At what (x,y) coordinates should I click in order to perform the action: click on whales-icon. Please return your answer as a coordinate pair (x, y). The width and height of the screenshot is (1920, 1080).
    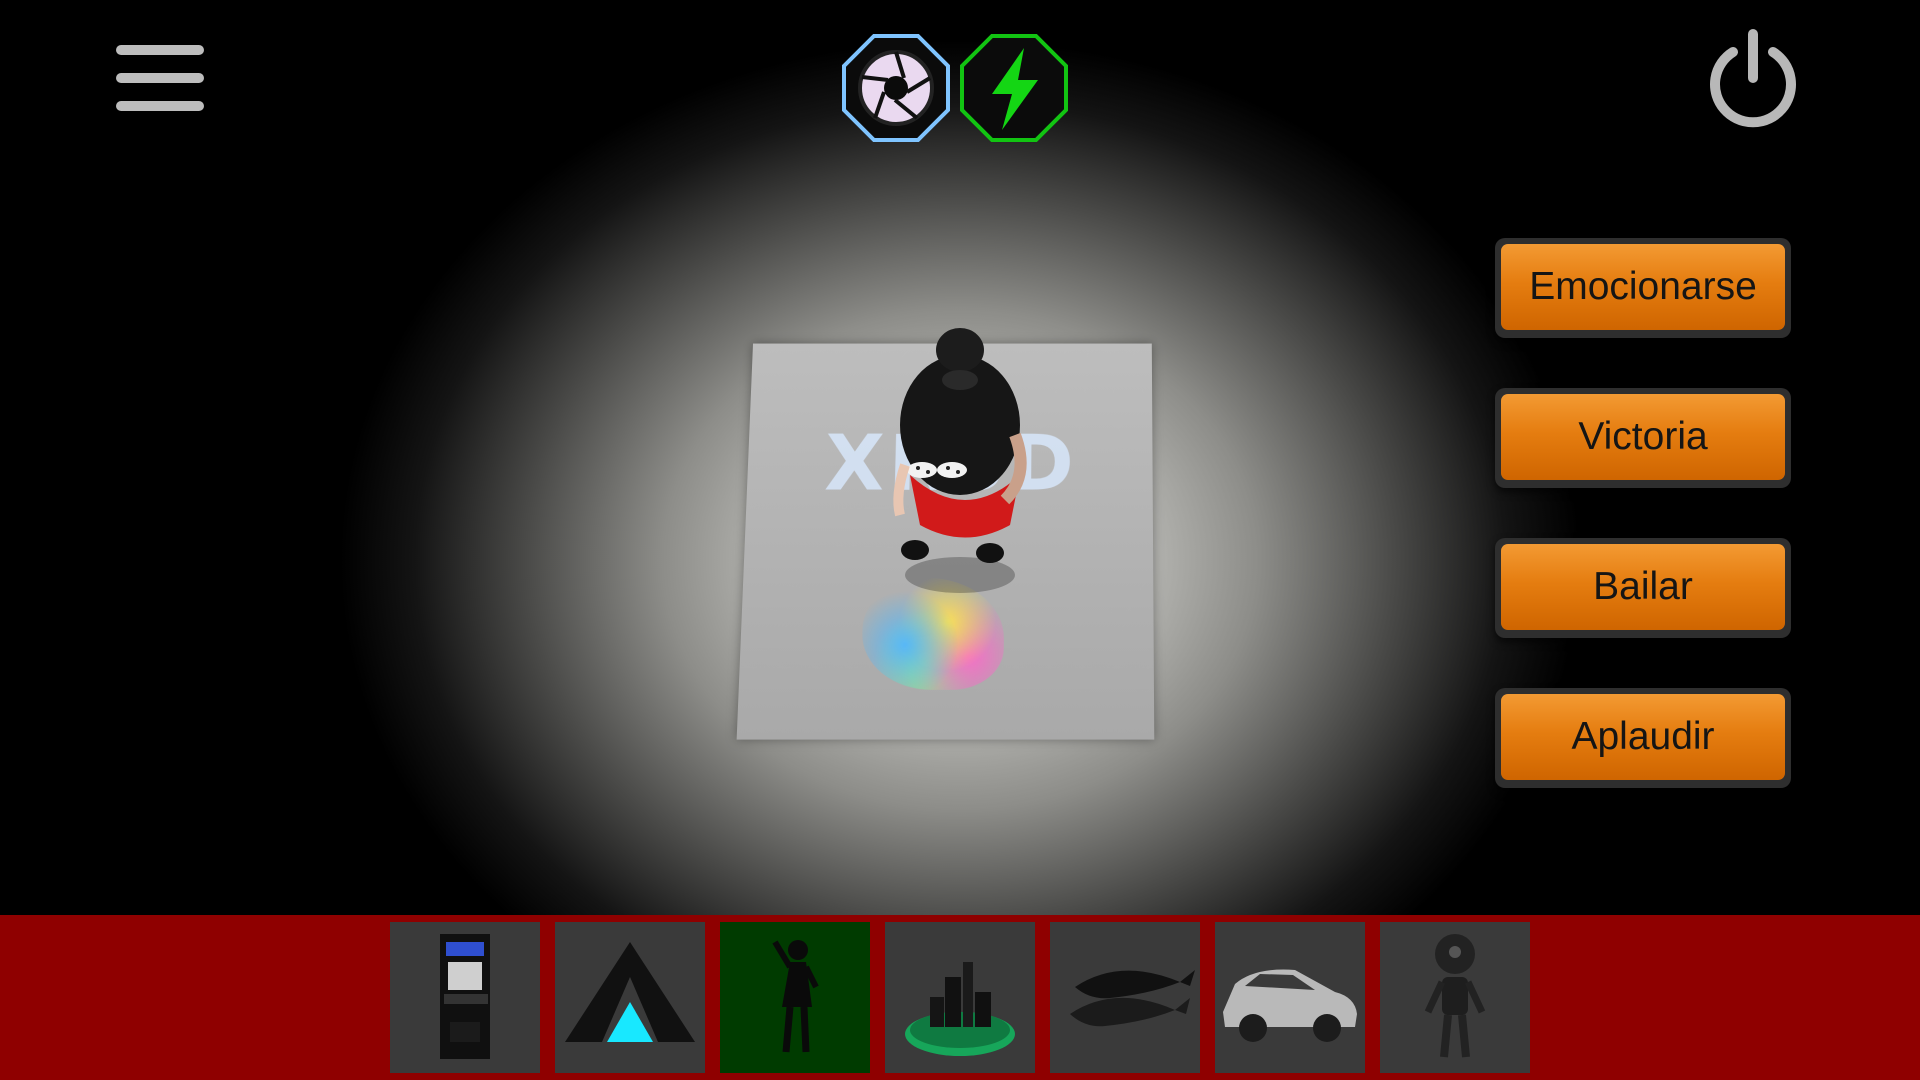
    Looking at the image, I should click on (1125, 997).